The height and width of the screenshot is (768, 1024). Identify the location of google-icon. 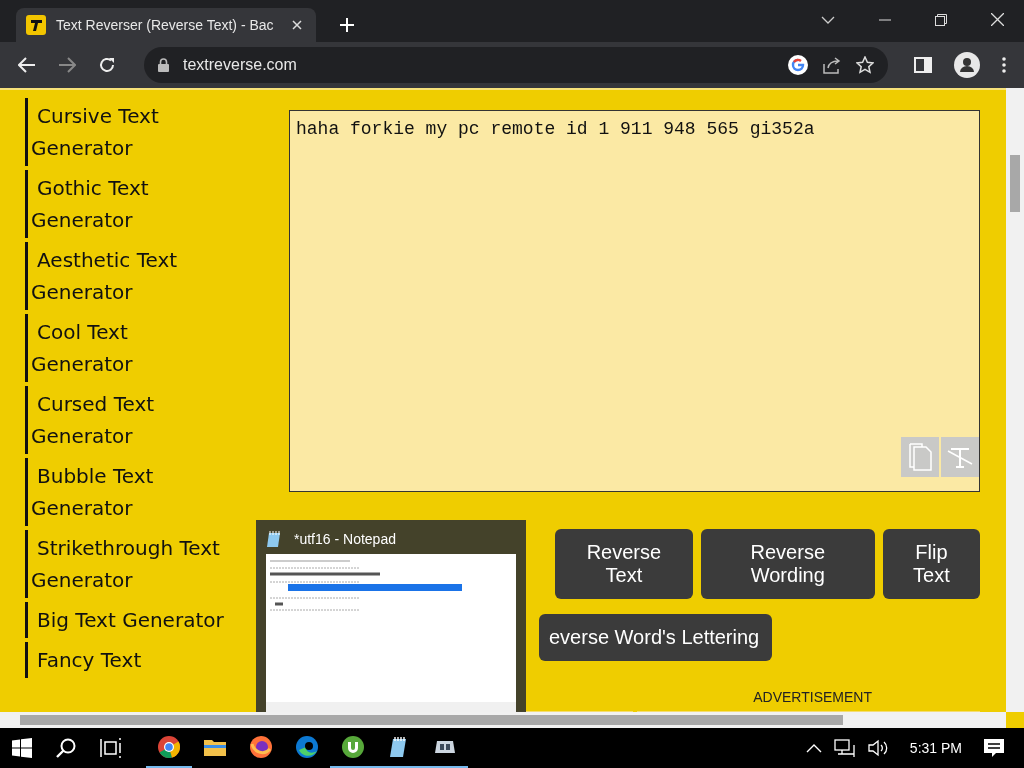
(798, 65).